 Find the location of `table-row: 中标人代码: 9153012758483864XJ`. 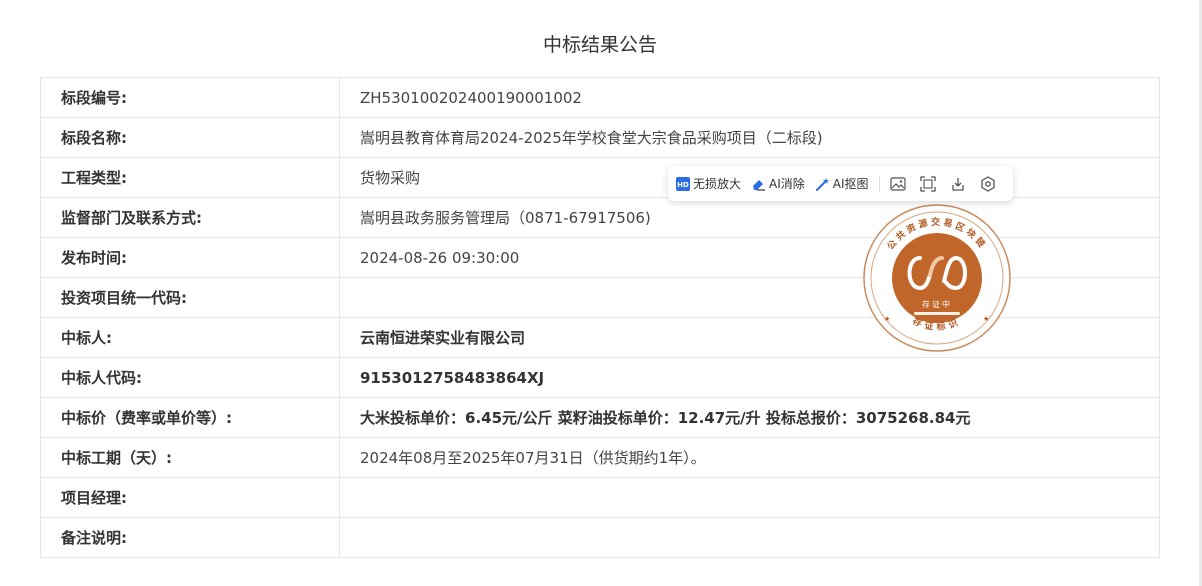

table-row: 中标人代码: 9153012758483864XJ is located at coordinates (600, 377).